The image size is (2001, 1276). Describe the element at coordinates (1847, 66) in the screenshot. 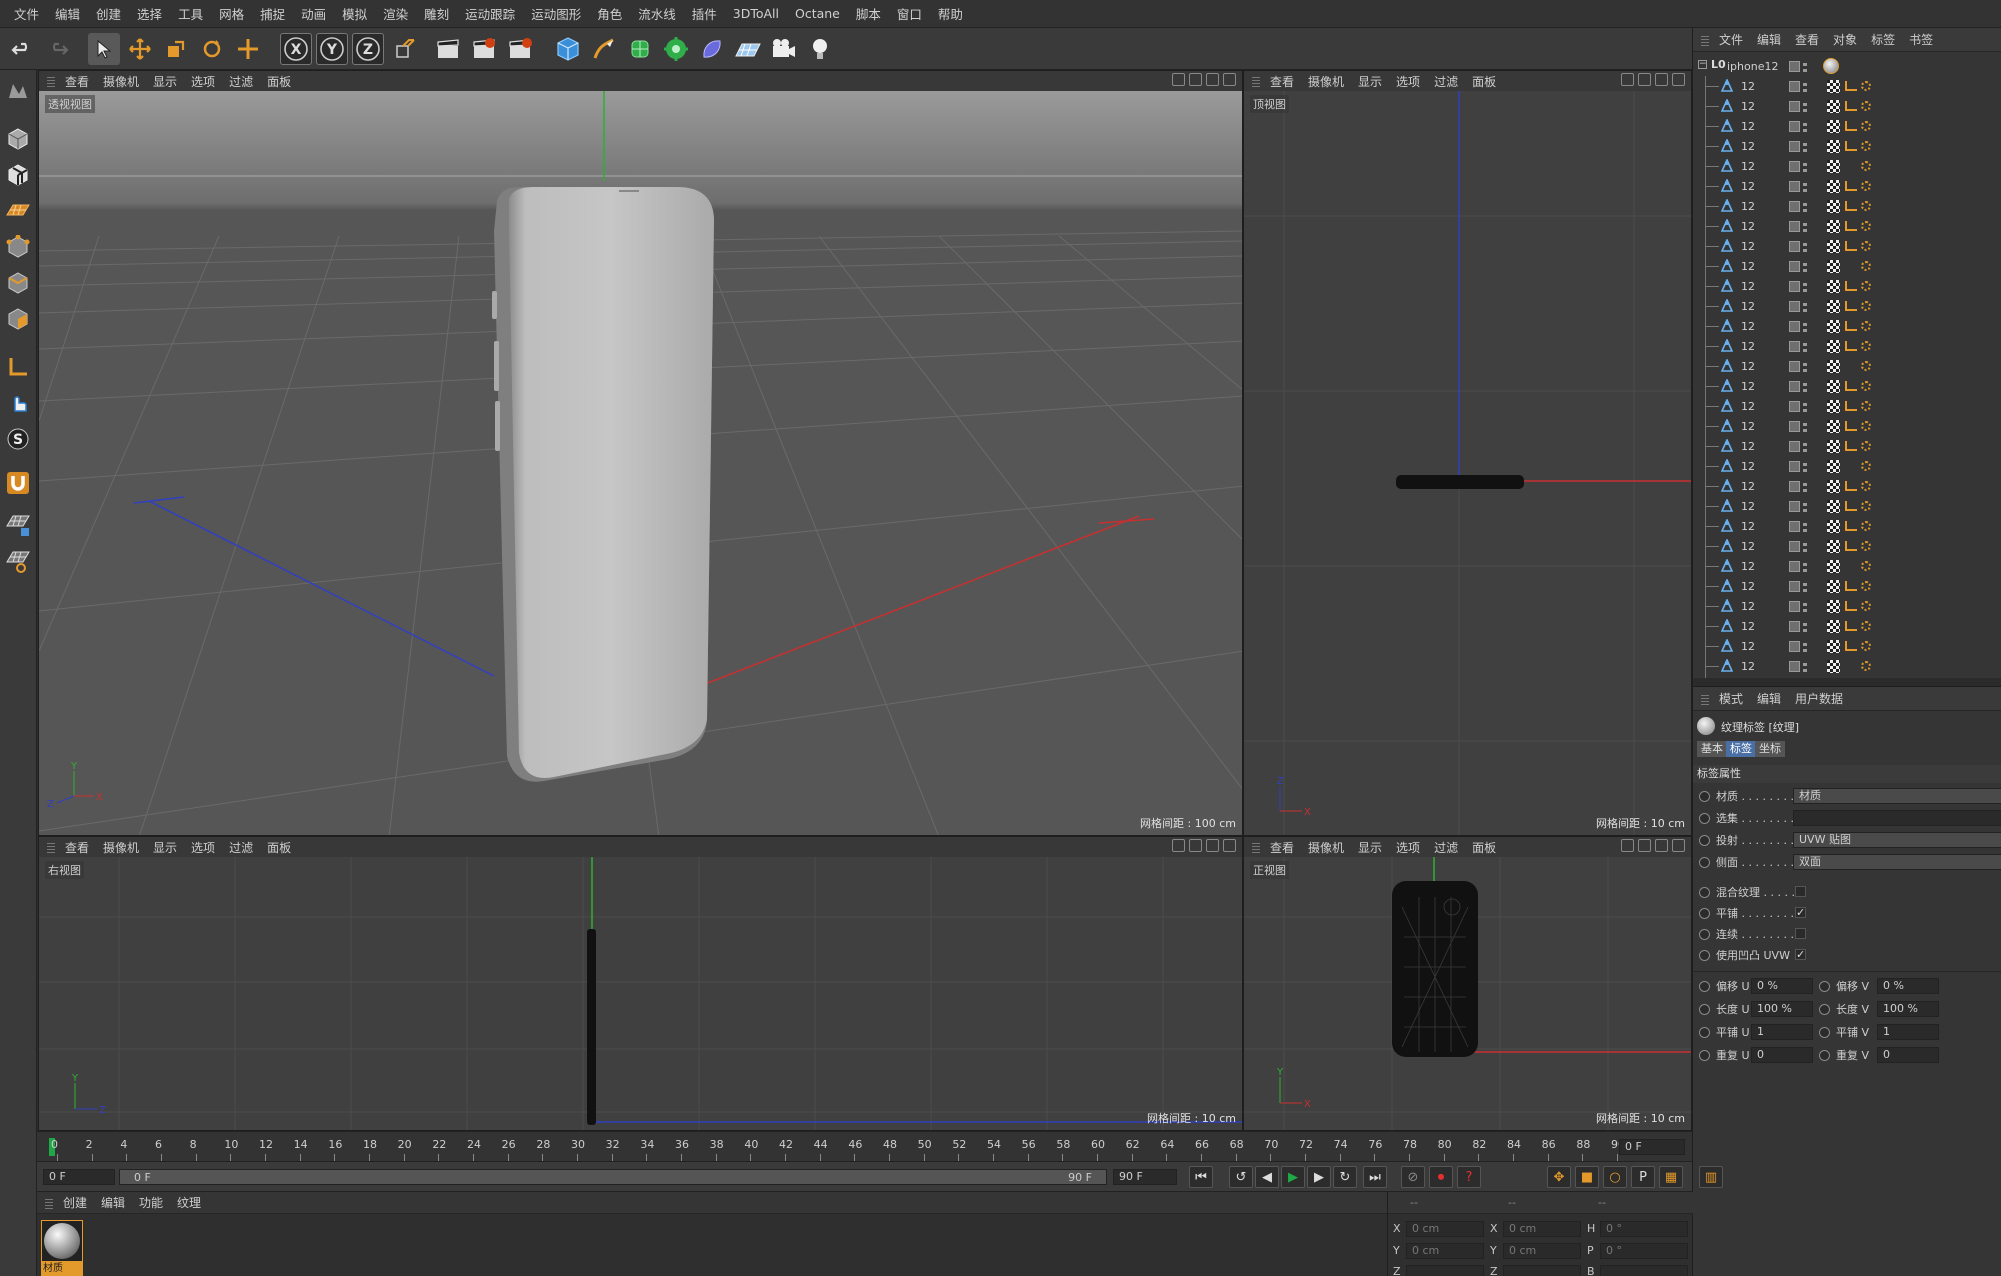

I see `object-row-root: − L0 iphone12` at that location.